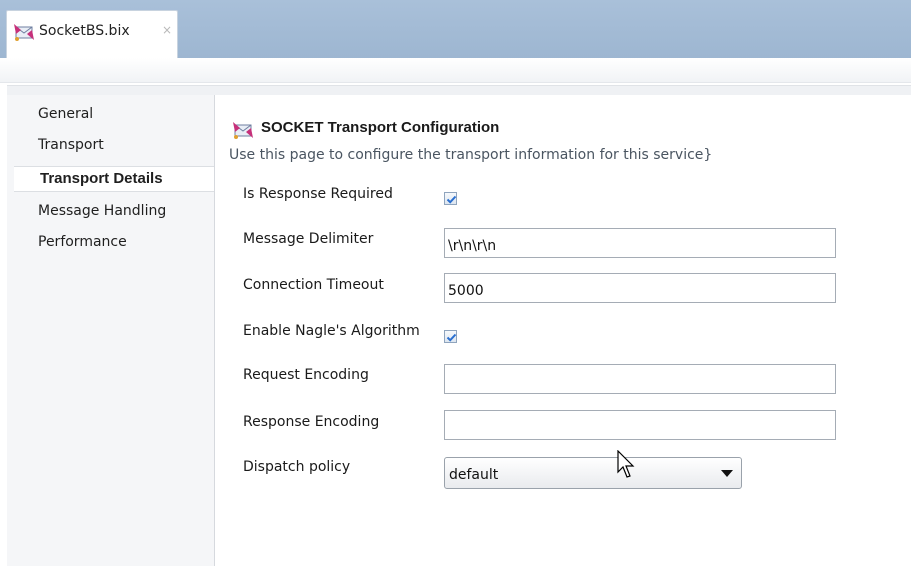 The height and width of the screenshot is (566, 911). What do you see at coordinates (167, 30) in the screenshot?
I see `close-icon: ×` at bounding box center [167, 30].